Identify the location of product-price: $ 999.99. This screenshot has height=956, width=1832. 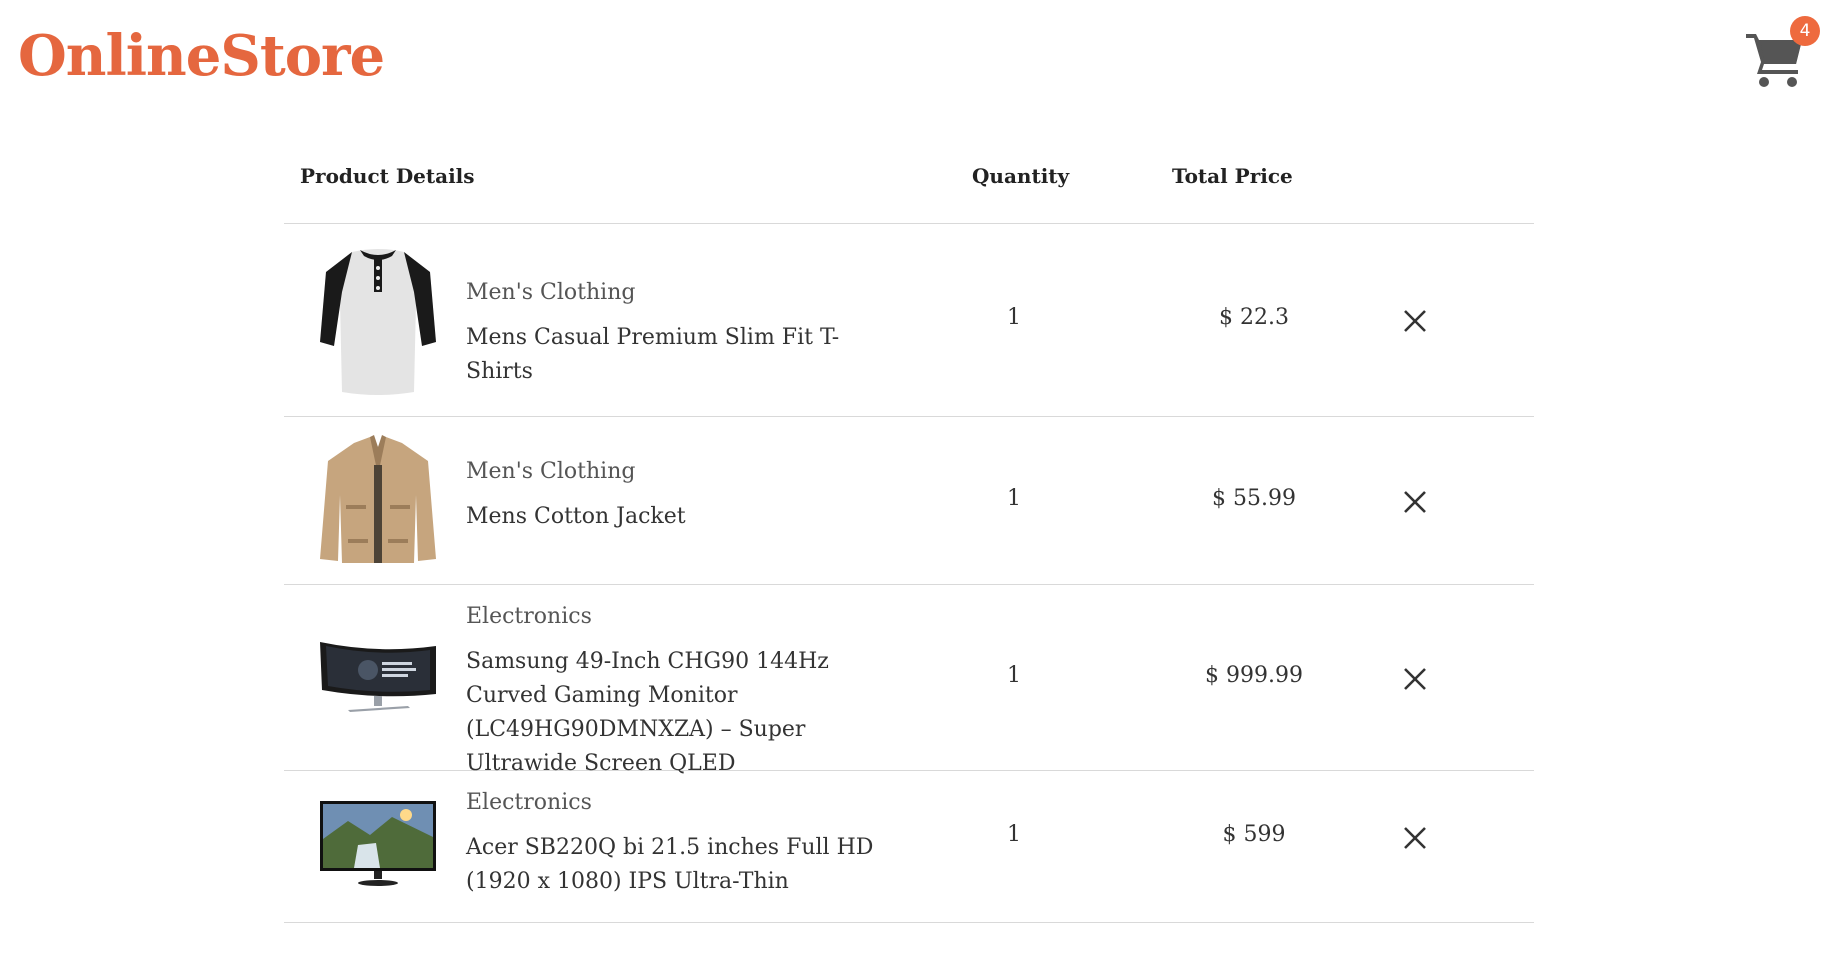
(1254, 675).